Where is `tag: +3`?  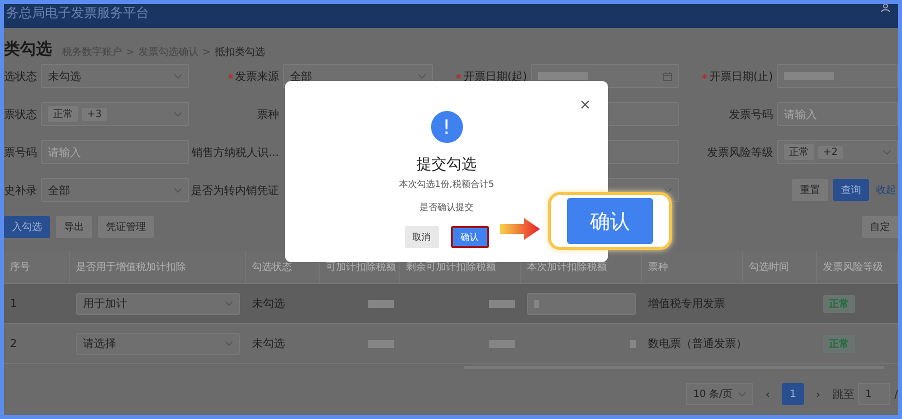
tag: +3 is located at coordinates (94, 114).